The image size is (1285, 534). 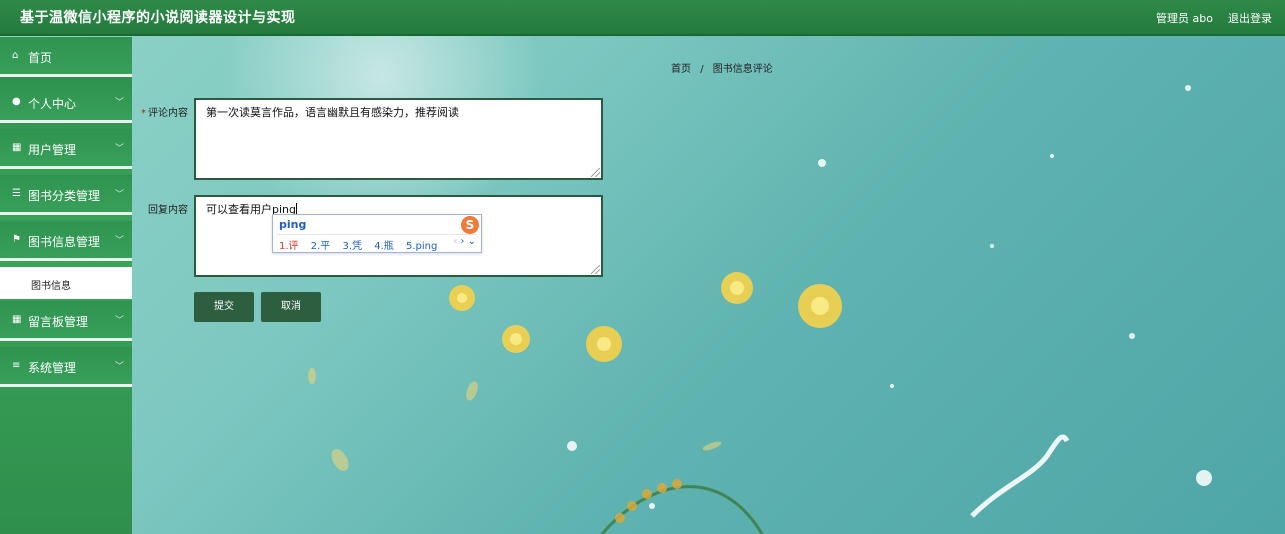 I want to click on logout-link: 退出登录, so click(x=1250, y=18).